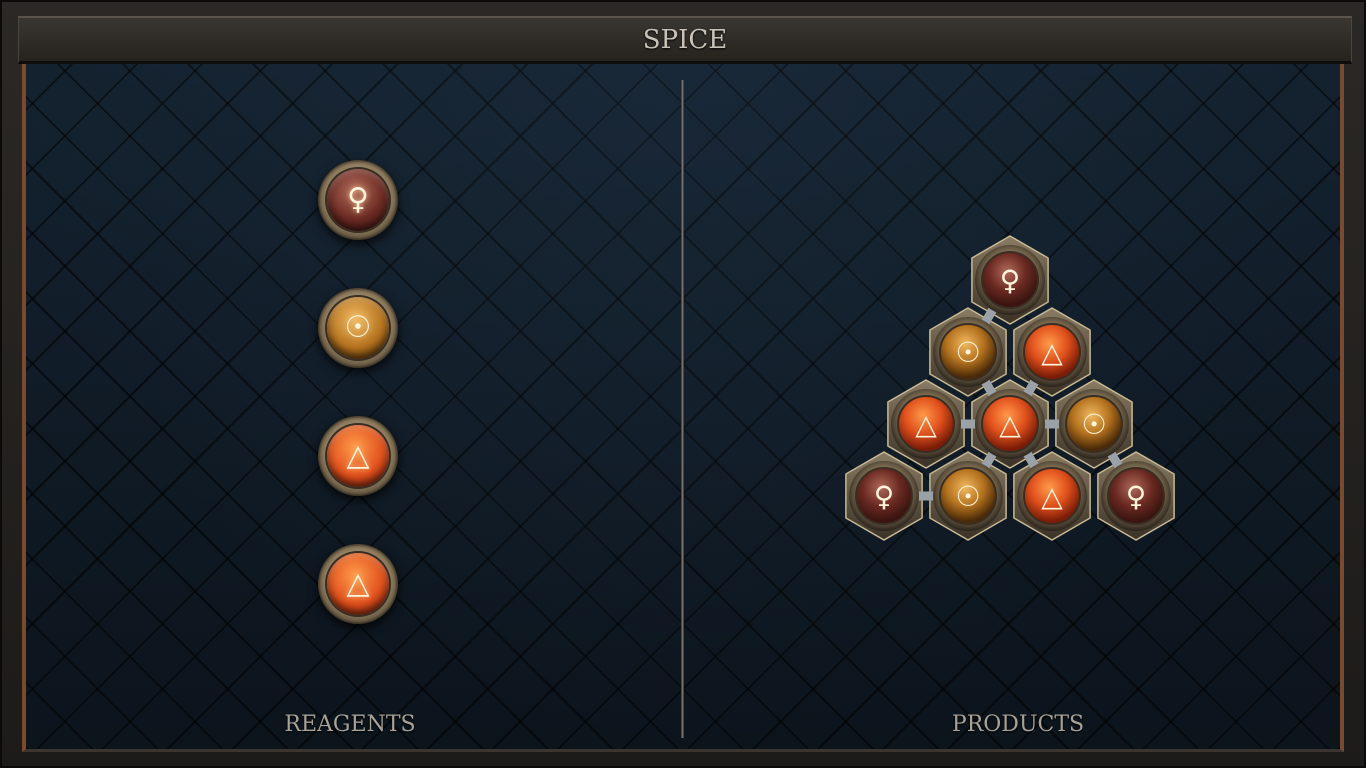 Image resolution: width=1366 pixels, height=768 pixels. Describe the element at coordinates (1018, 724) in the screenshot. I see `products-label: PRODUCTS` at that location.